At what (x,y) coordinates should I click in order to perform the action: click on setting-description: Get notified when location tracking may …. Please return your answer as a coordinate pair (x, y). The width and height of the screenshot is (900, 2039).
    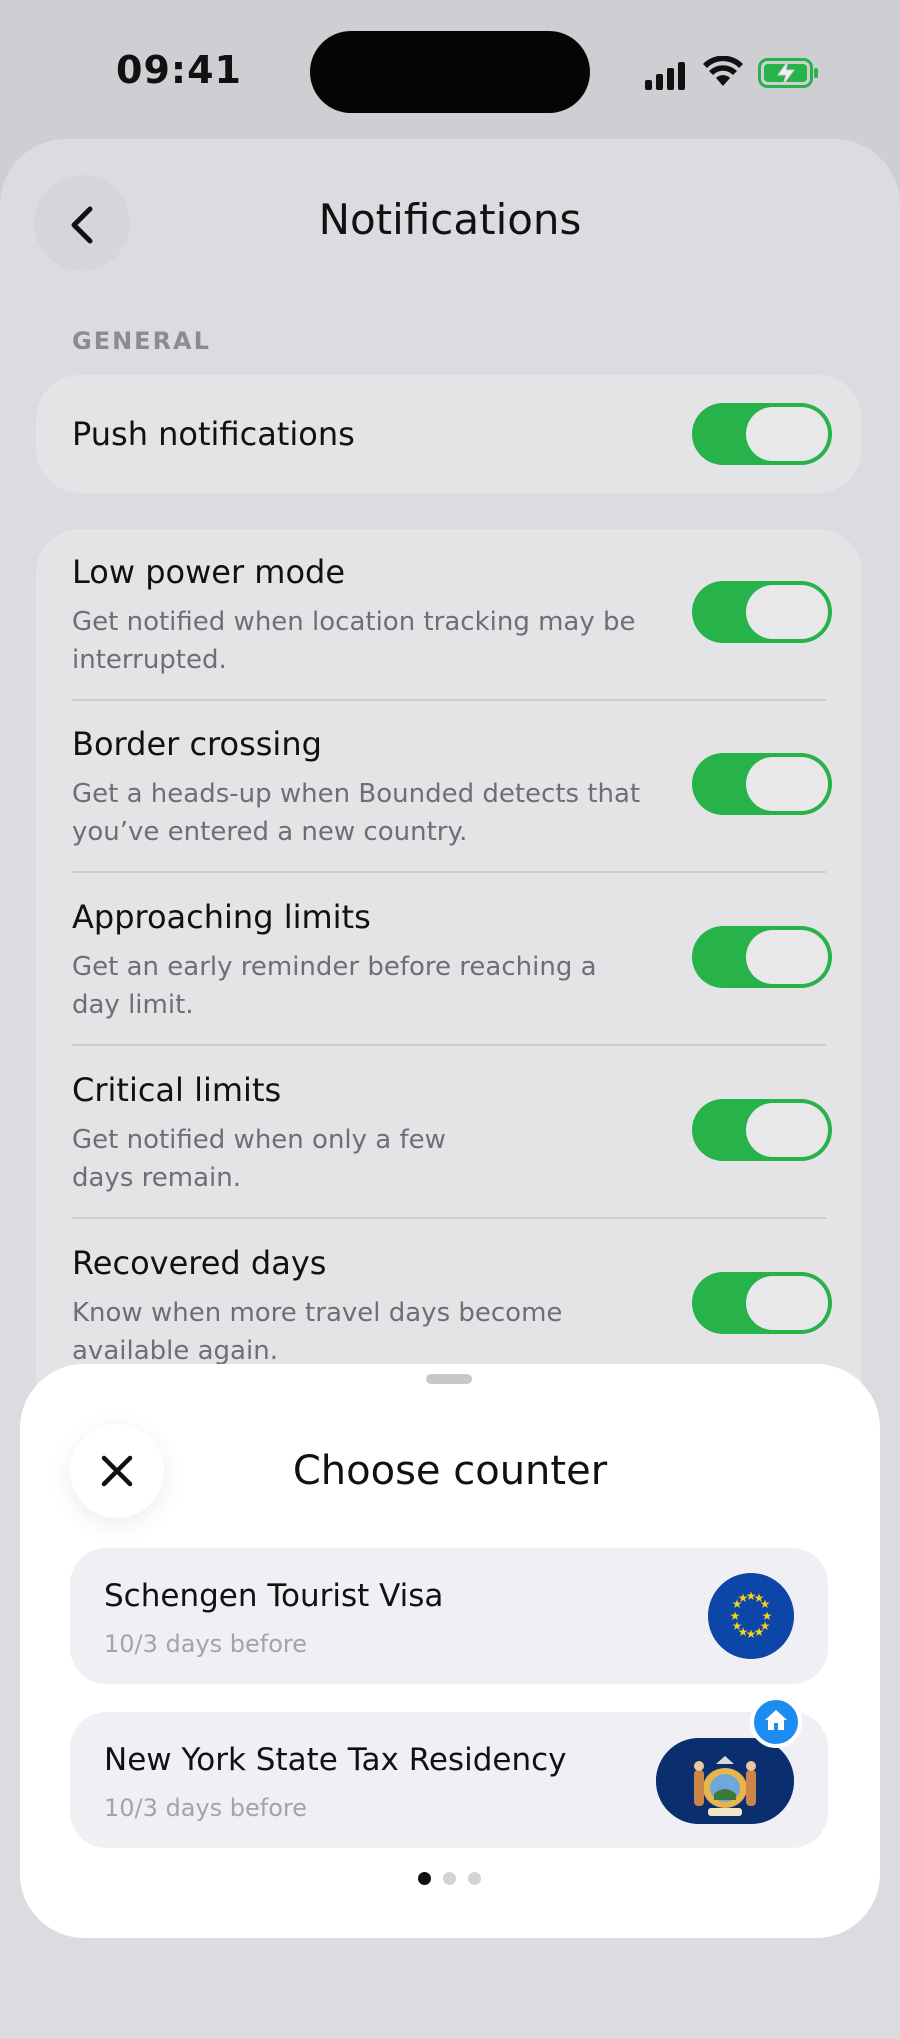
    Looking at the image, I should click on (354, 641).